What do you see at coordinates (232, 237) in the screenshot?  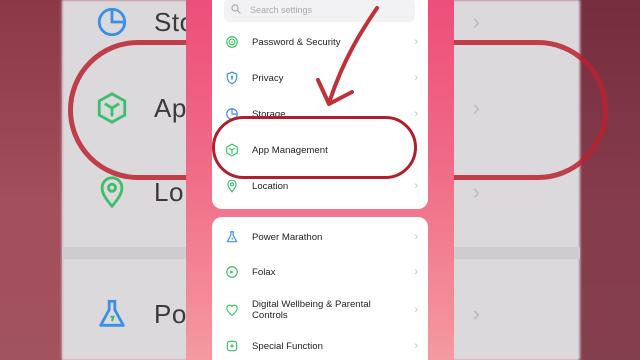 I see `flask-icon` at bounding box center [232, 237].